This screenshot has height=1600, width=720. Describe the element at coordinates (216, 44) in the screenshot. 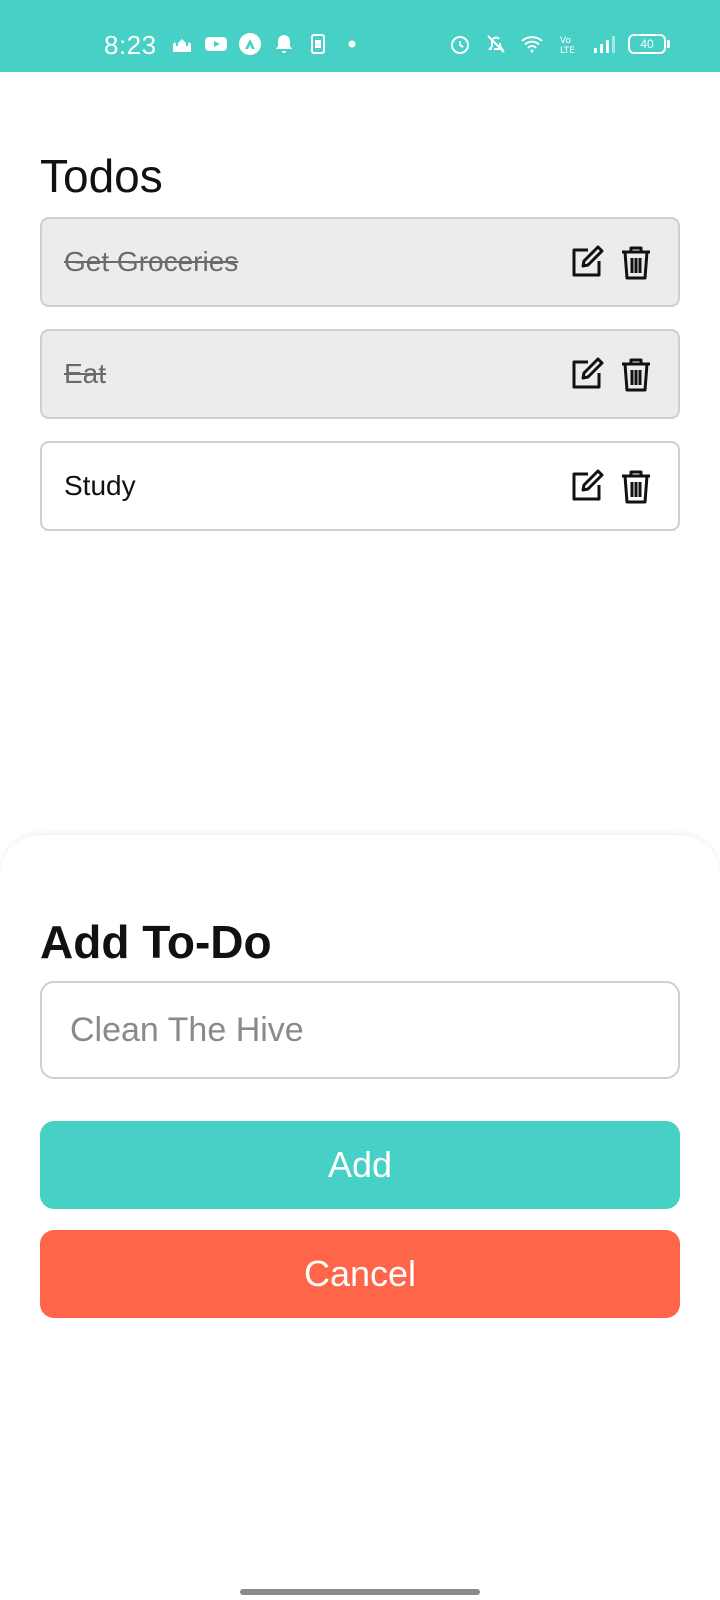

I see `youtube-icon` at that location.